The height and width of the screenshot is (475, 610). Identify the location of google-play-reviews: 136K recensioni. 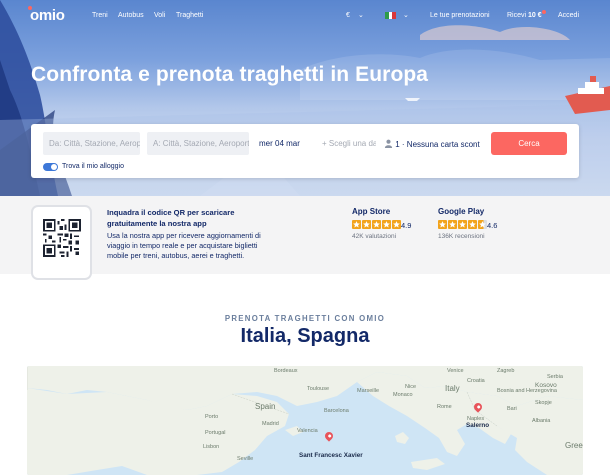
(461, 236).